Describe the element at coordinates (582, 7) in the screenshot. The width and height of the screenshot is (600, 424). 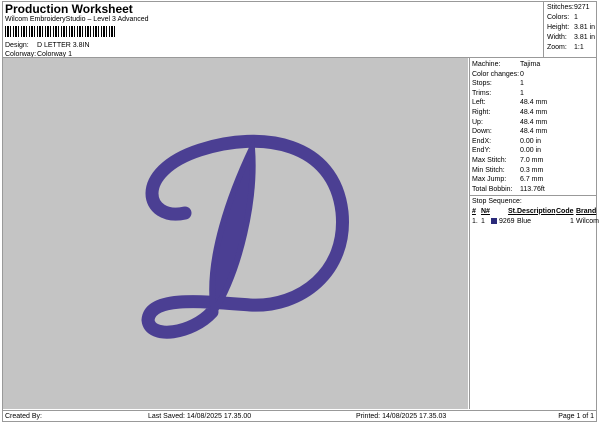
I see `stat-value: 9271` at that location.